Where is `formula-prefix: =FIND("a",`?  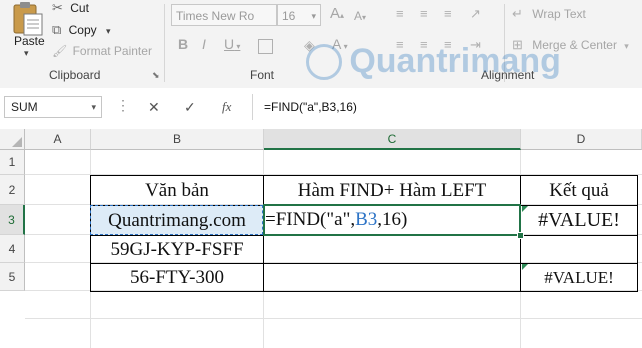
formula-prefix: =FIND("a", is located at coordinates (310, 219).